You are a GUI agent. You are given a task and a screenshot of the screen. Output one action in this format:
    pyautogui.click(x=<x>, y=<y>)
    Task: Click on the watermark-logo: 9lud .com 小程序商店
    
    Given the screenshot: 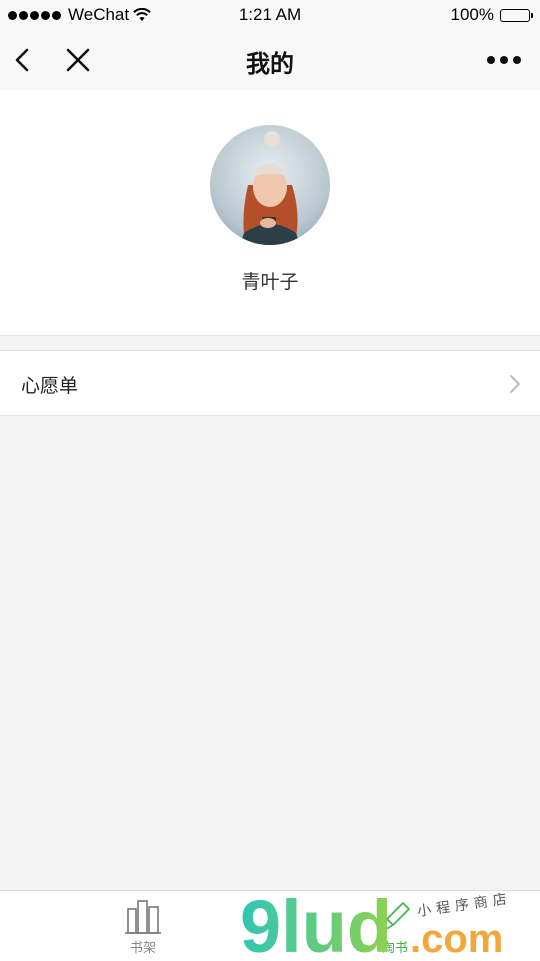 What is the action you would take?
    pyautogui.click(x=376, y=924)
    